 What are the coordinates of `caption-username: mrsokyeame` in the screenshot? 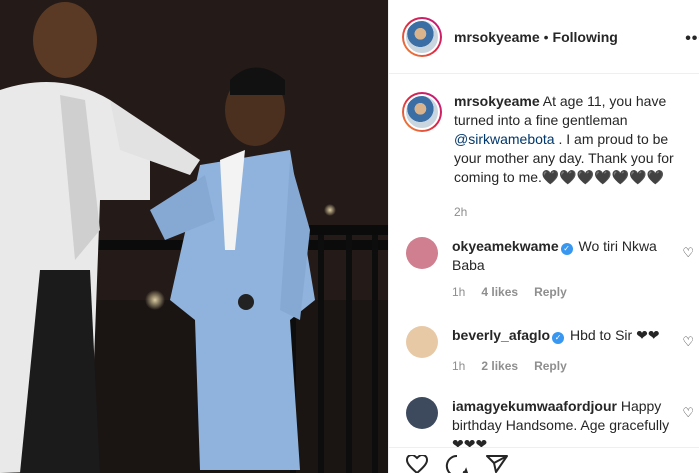 It's located at (497, 101).